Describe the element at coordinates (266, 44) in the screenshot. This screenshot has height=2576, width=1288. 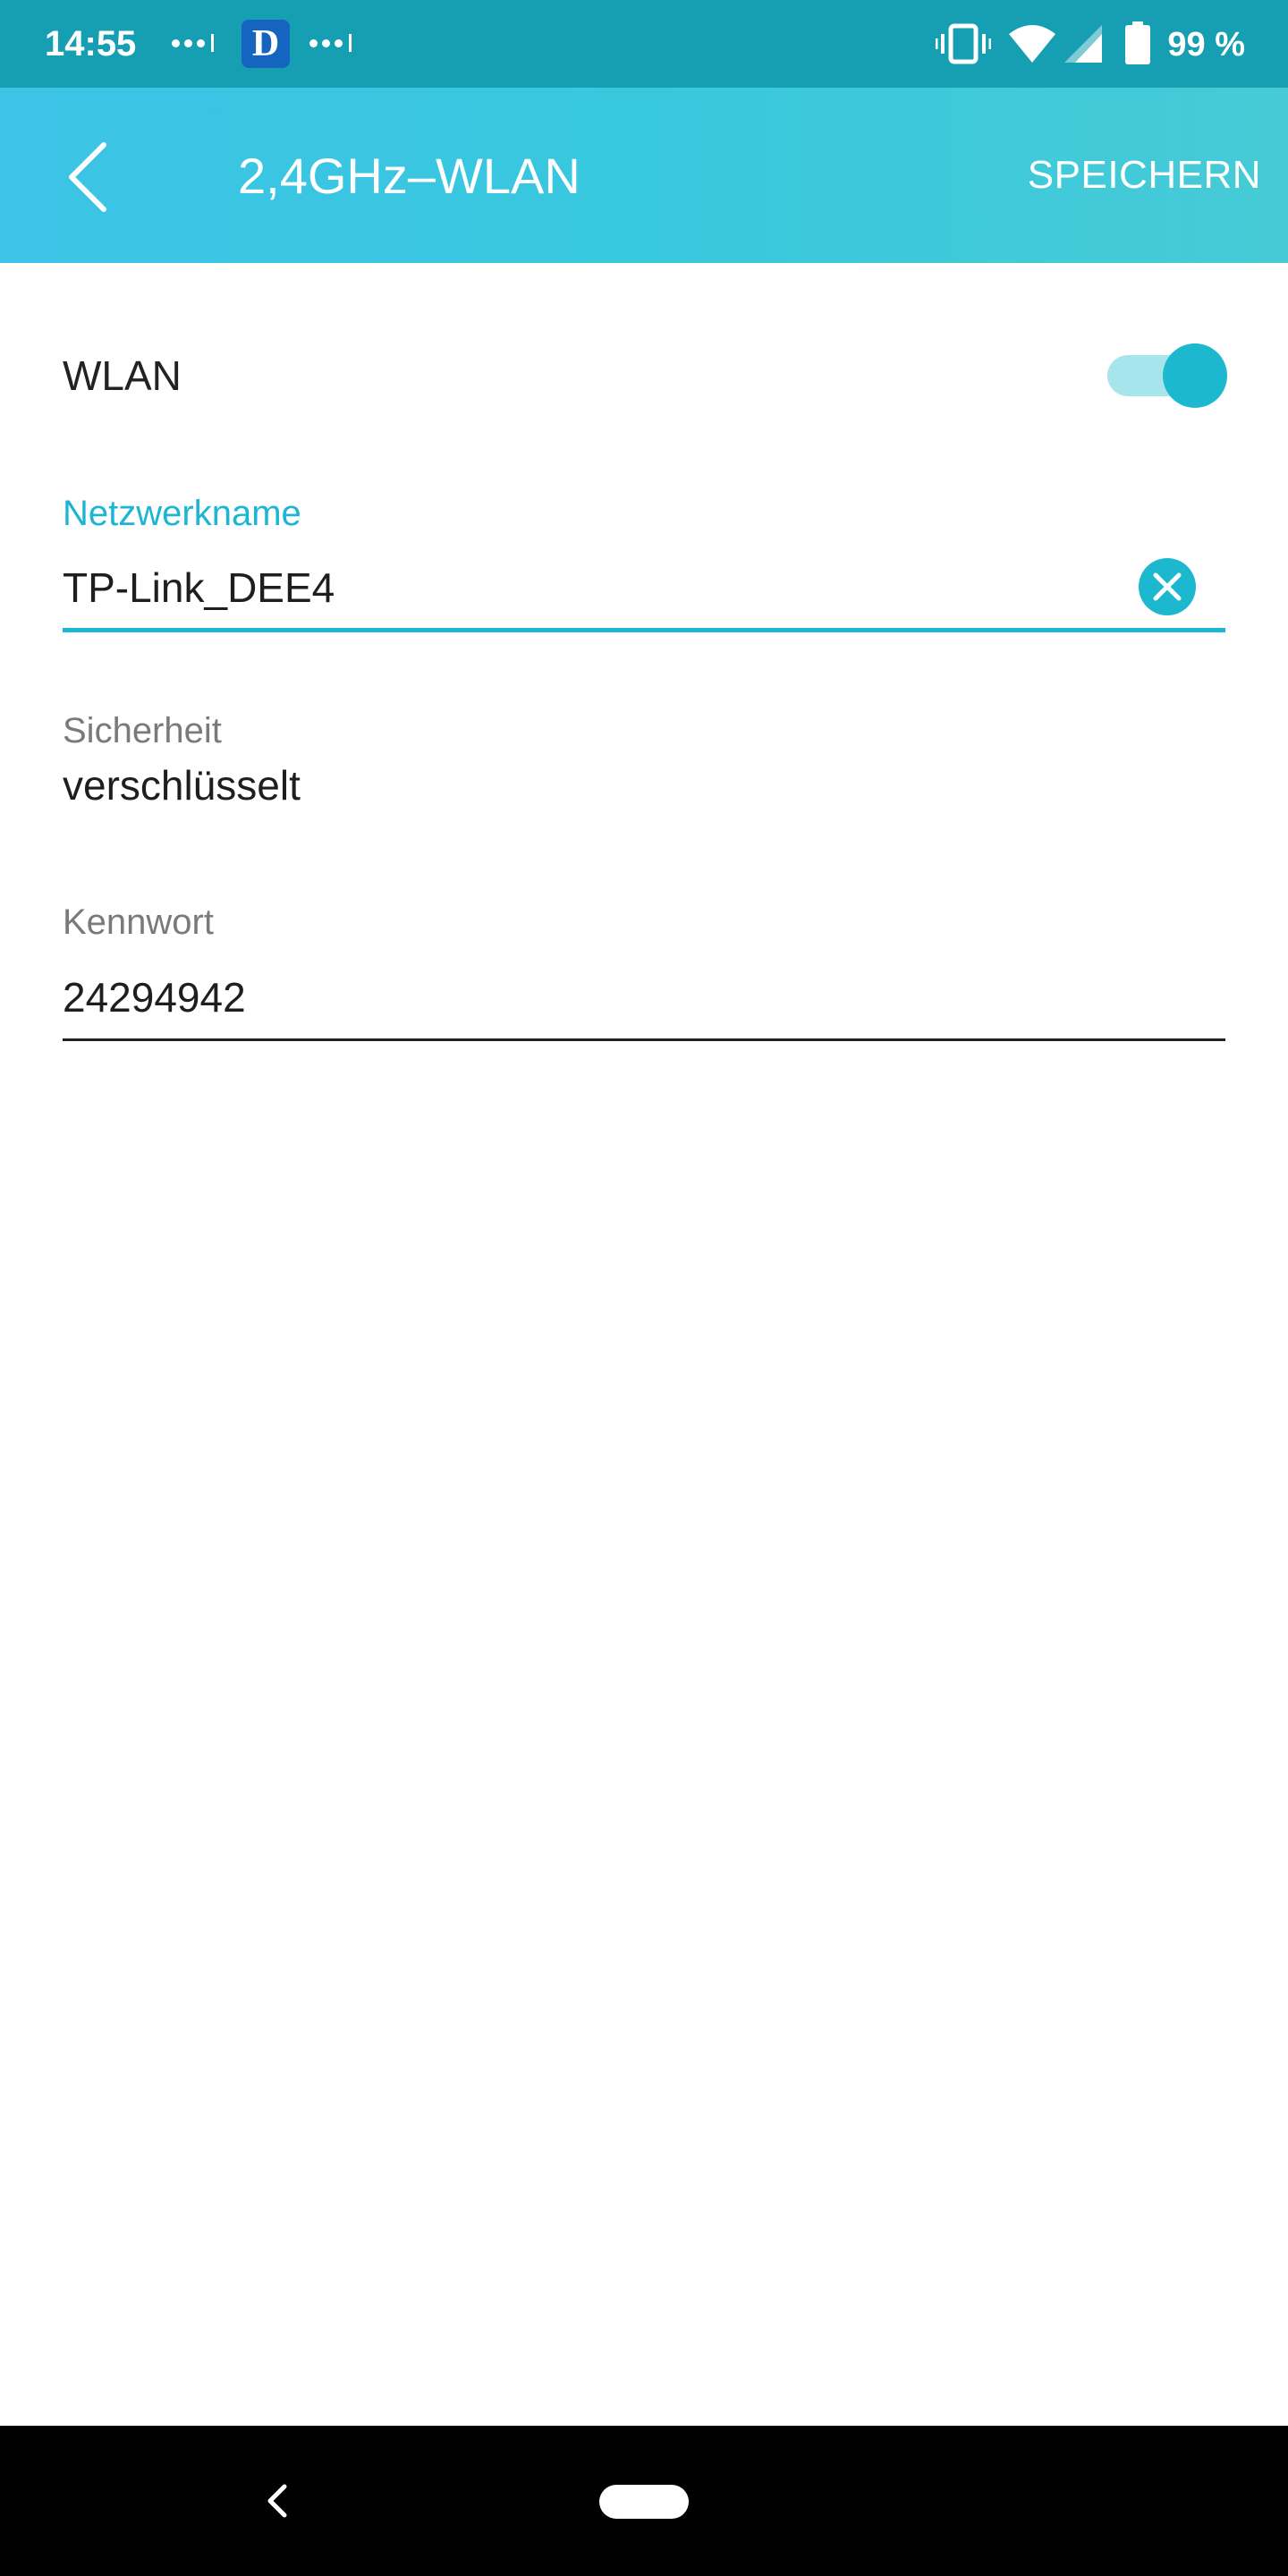
I see `app-d-icon: D` at that location.